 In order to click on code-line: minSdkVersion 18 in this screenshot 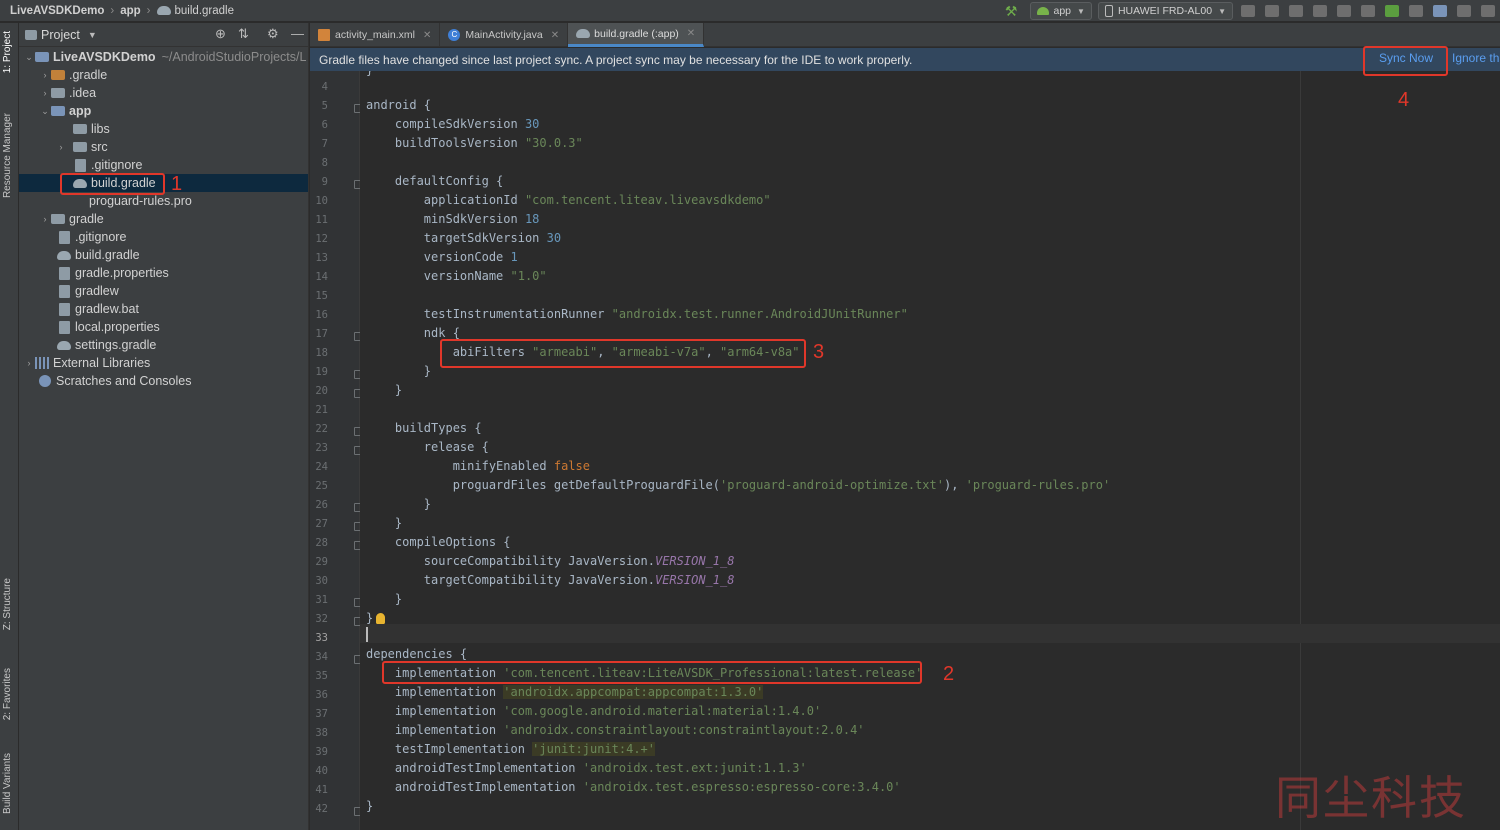, I will do `click(453, 219)`.